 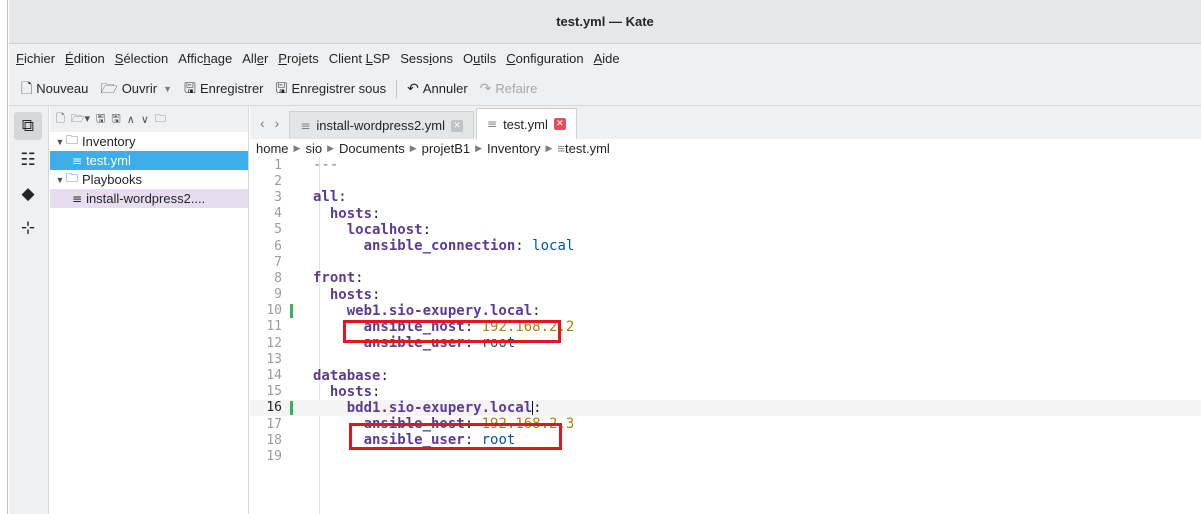 What do you see at coordinates (725, 214) in the screenshot?
I see `code-line: 4 hosts:` at bounding box center [725, 214].